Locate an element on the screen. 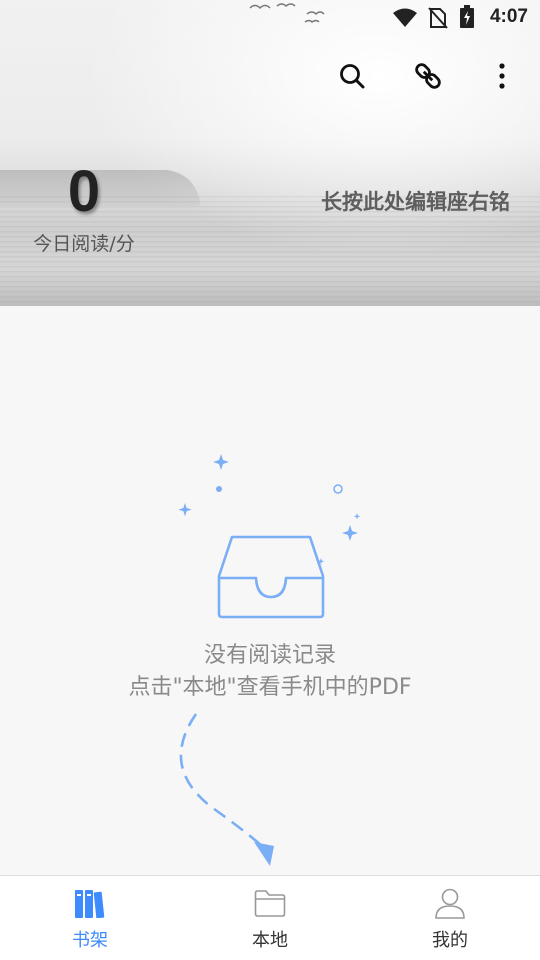 This screenshot has height=960, width=540. nav-label-local: 本地 is located at coordinates (270, 940).